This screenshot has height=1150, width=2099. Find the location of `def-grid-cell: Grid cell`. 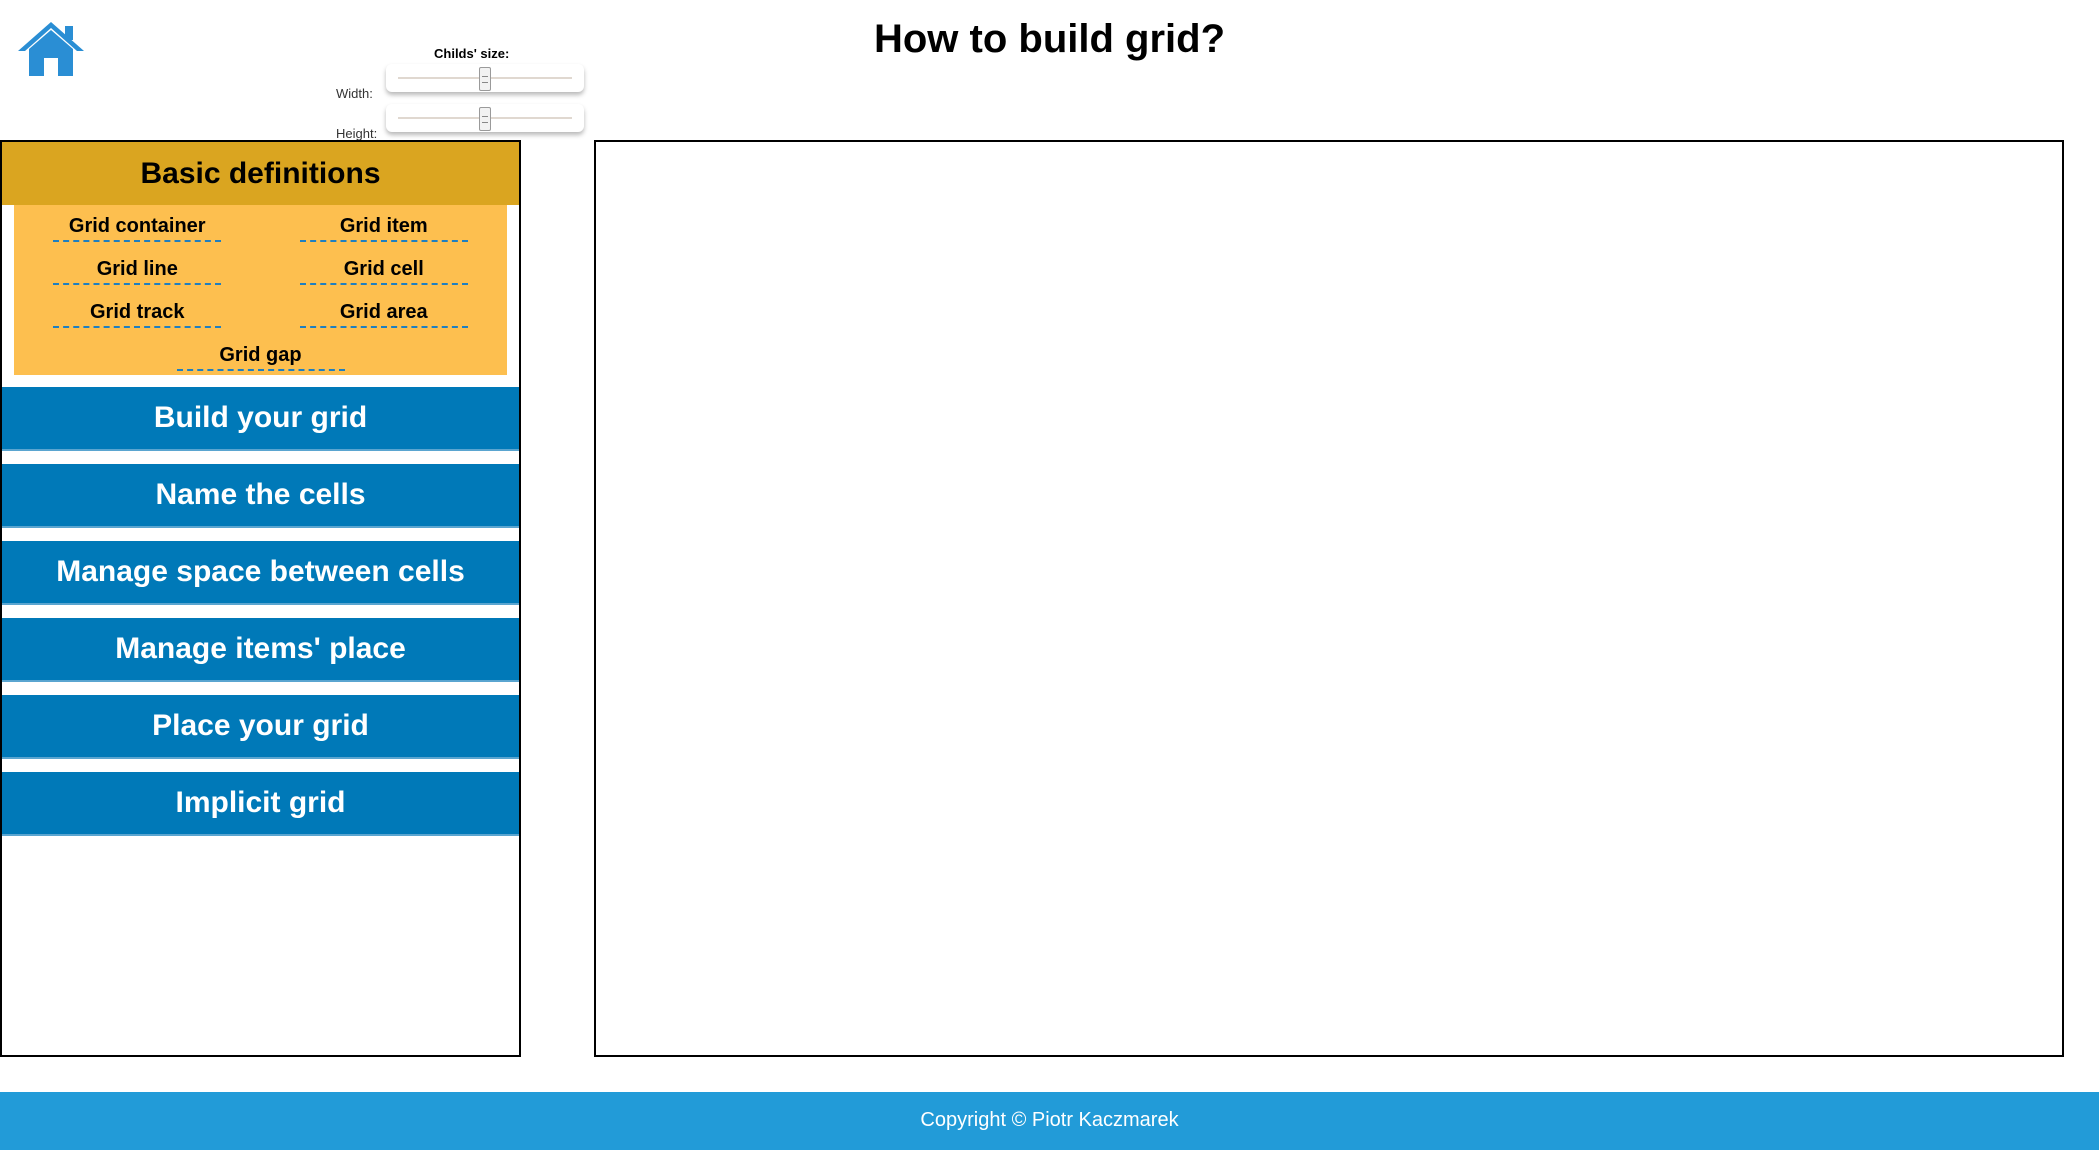

def-grid-cell: Grid cell is located at coordinates (383, 270).